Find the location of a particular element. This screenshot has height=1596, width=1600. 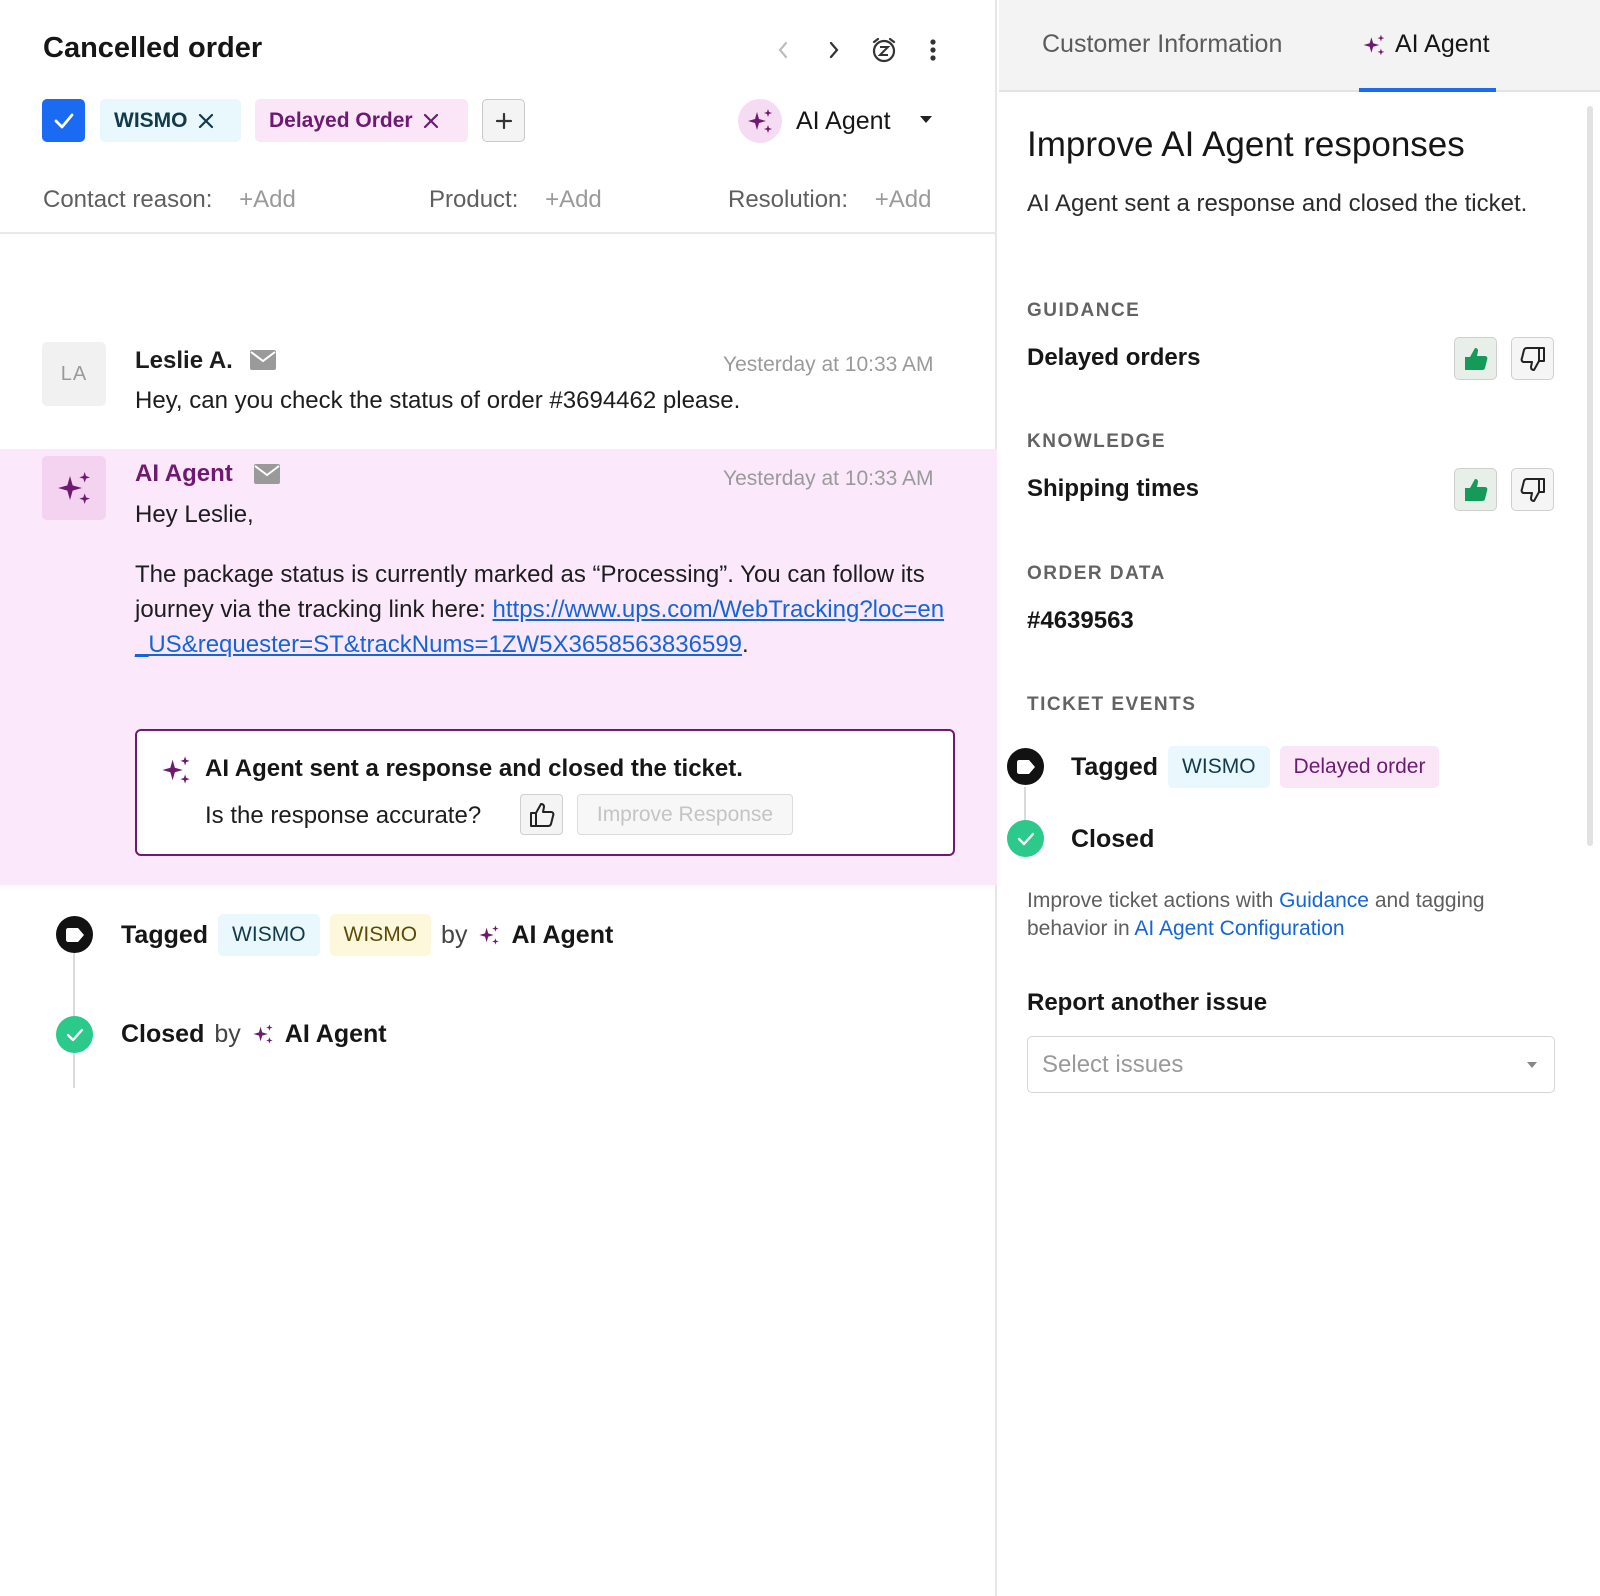

tag-label: WISMO is located at coordinates (151, 120).